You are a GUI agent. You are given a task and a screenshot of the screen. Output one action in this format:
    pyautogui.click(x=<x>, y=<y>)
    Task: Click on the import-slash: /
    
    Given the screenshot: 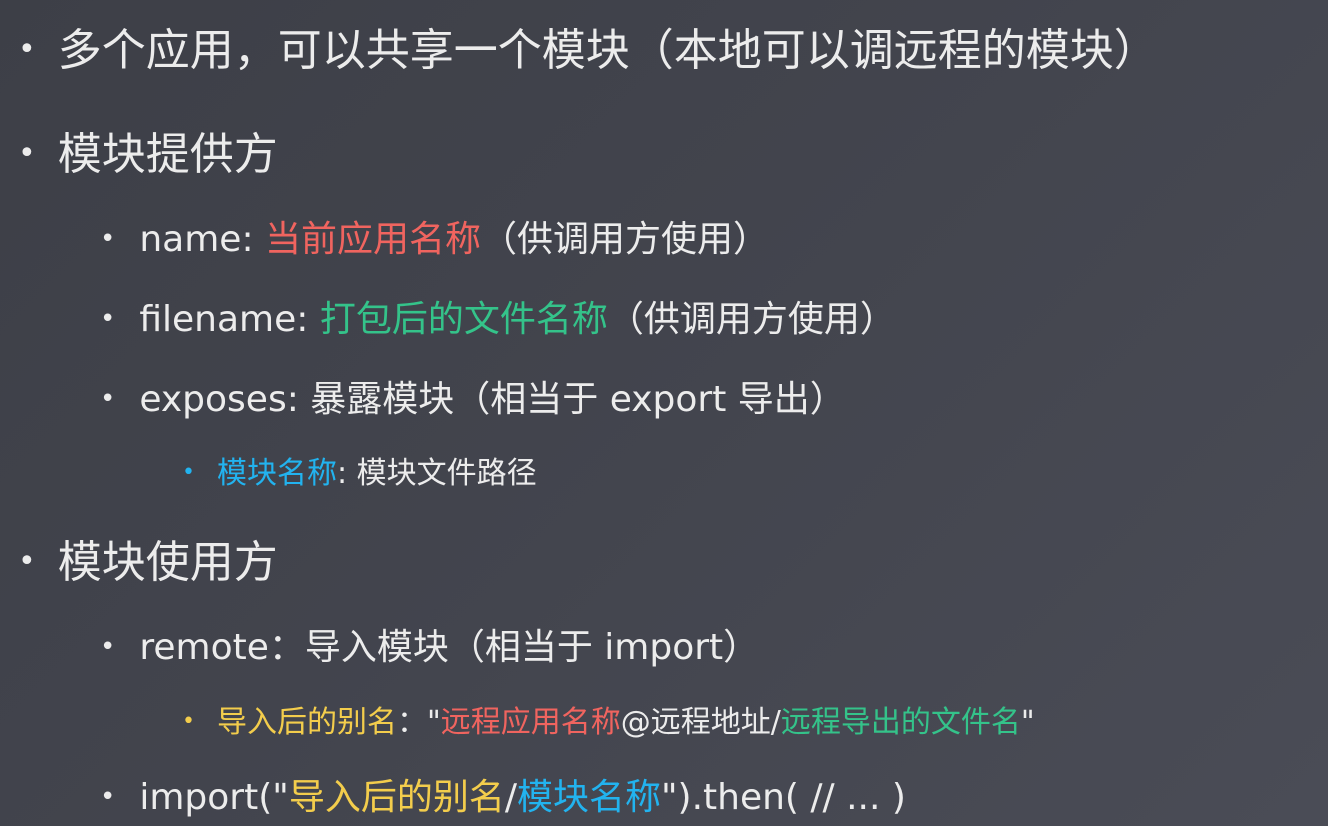 What is the action you would take?
    pyautogui.click(x=510, y=797)
    